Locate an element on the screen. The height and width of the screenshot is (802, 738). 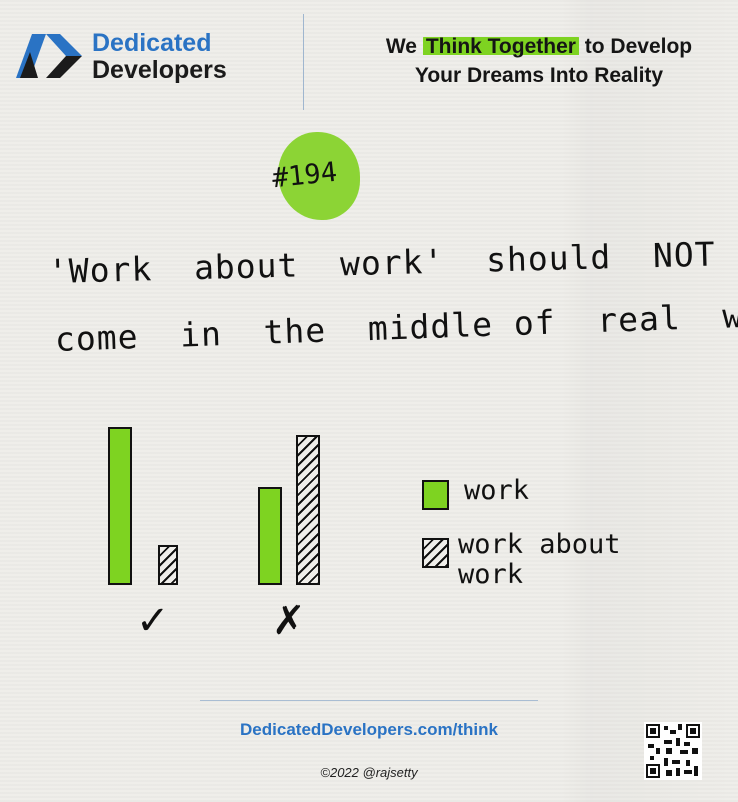
legend-label-work-about-work: work about work is located at coordinates (539, 559).